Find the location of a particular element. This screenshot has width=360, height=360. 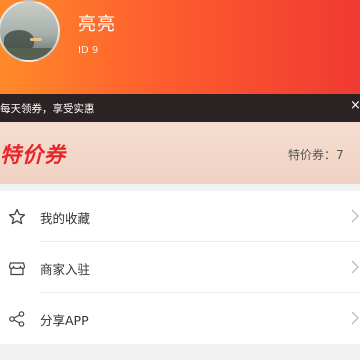

menu-item-label: 商家入驻 is located at coordinates (65, 269).